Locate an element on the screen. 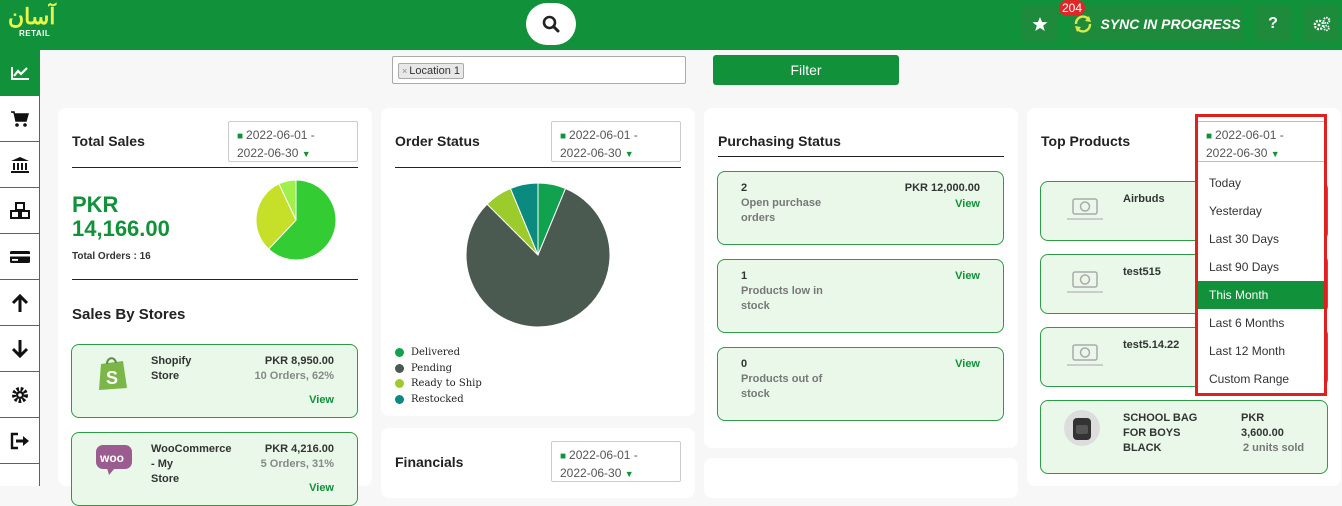 The width and height of the screenshot is (1342, 506). help-label: ? is located at coordinates (1273, 23).